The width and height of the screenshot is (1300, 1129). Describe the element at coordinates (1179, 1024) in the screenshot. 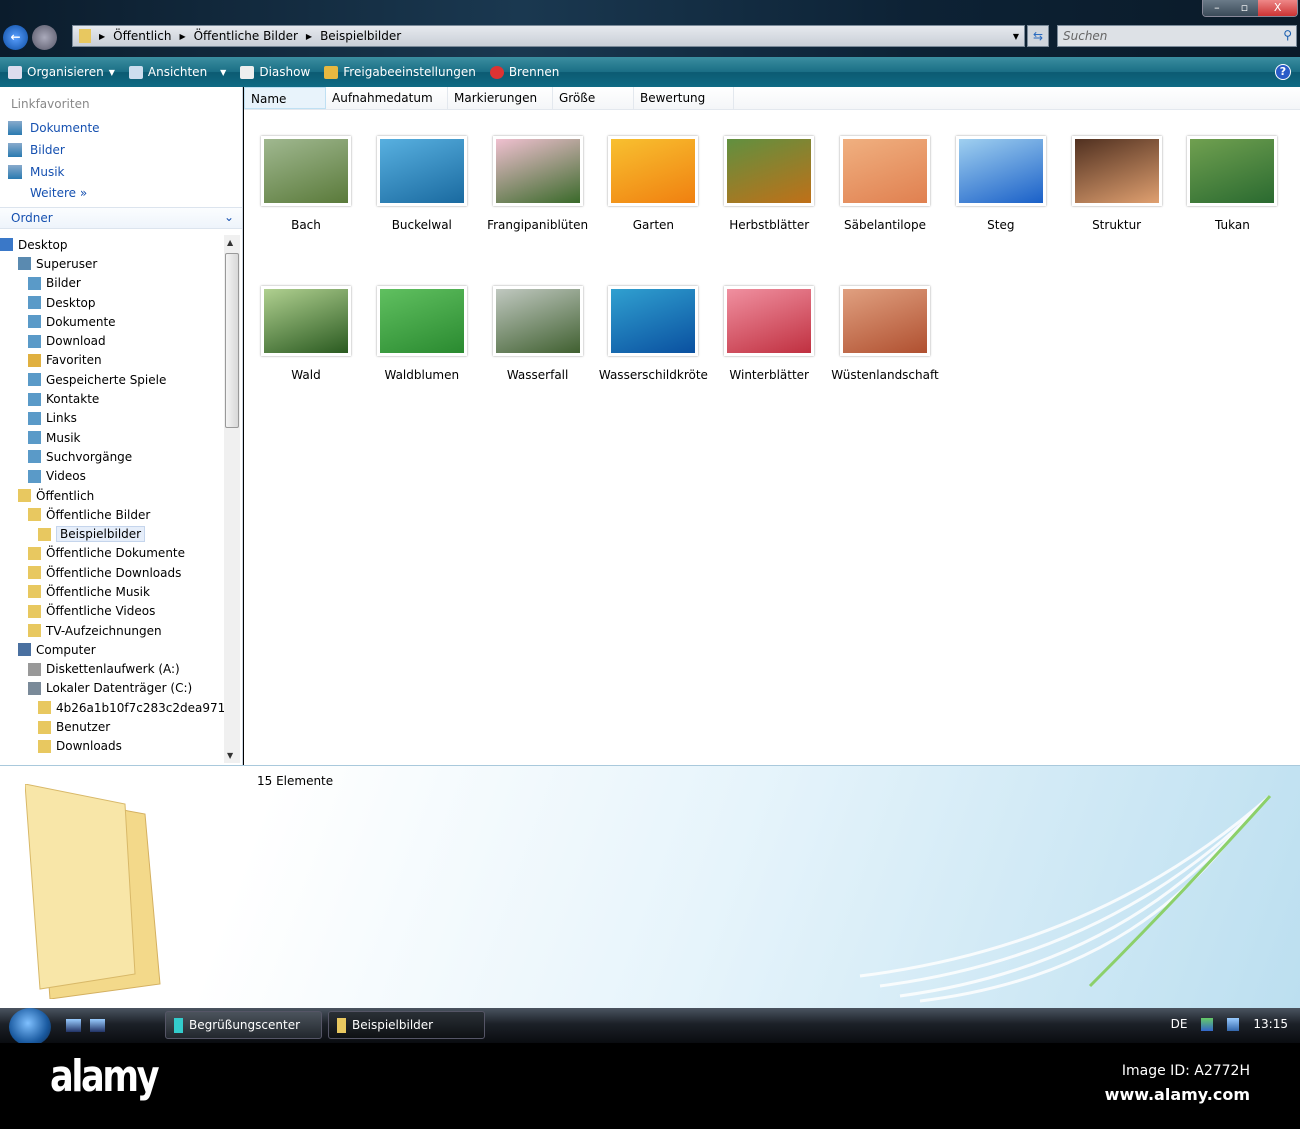

I see `language-indicator: DE` at that location.